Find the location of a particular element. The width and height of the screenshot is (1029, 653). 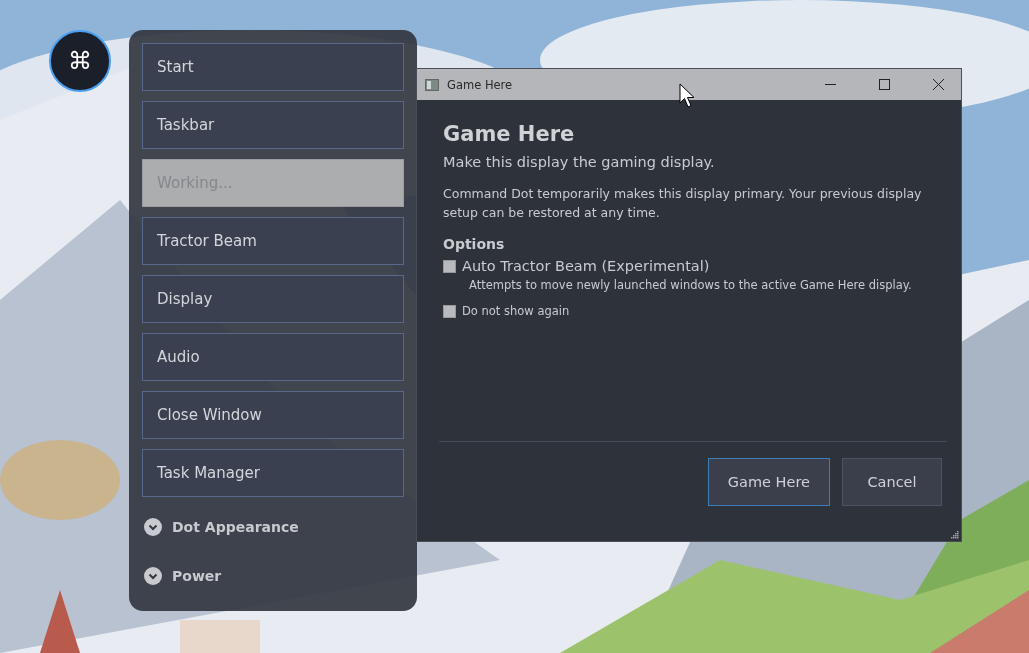

window-title: Game Here is located at coordinates (480, 84).